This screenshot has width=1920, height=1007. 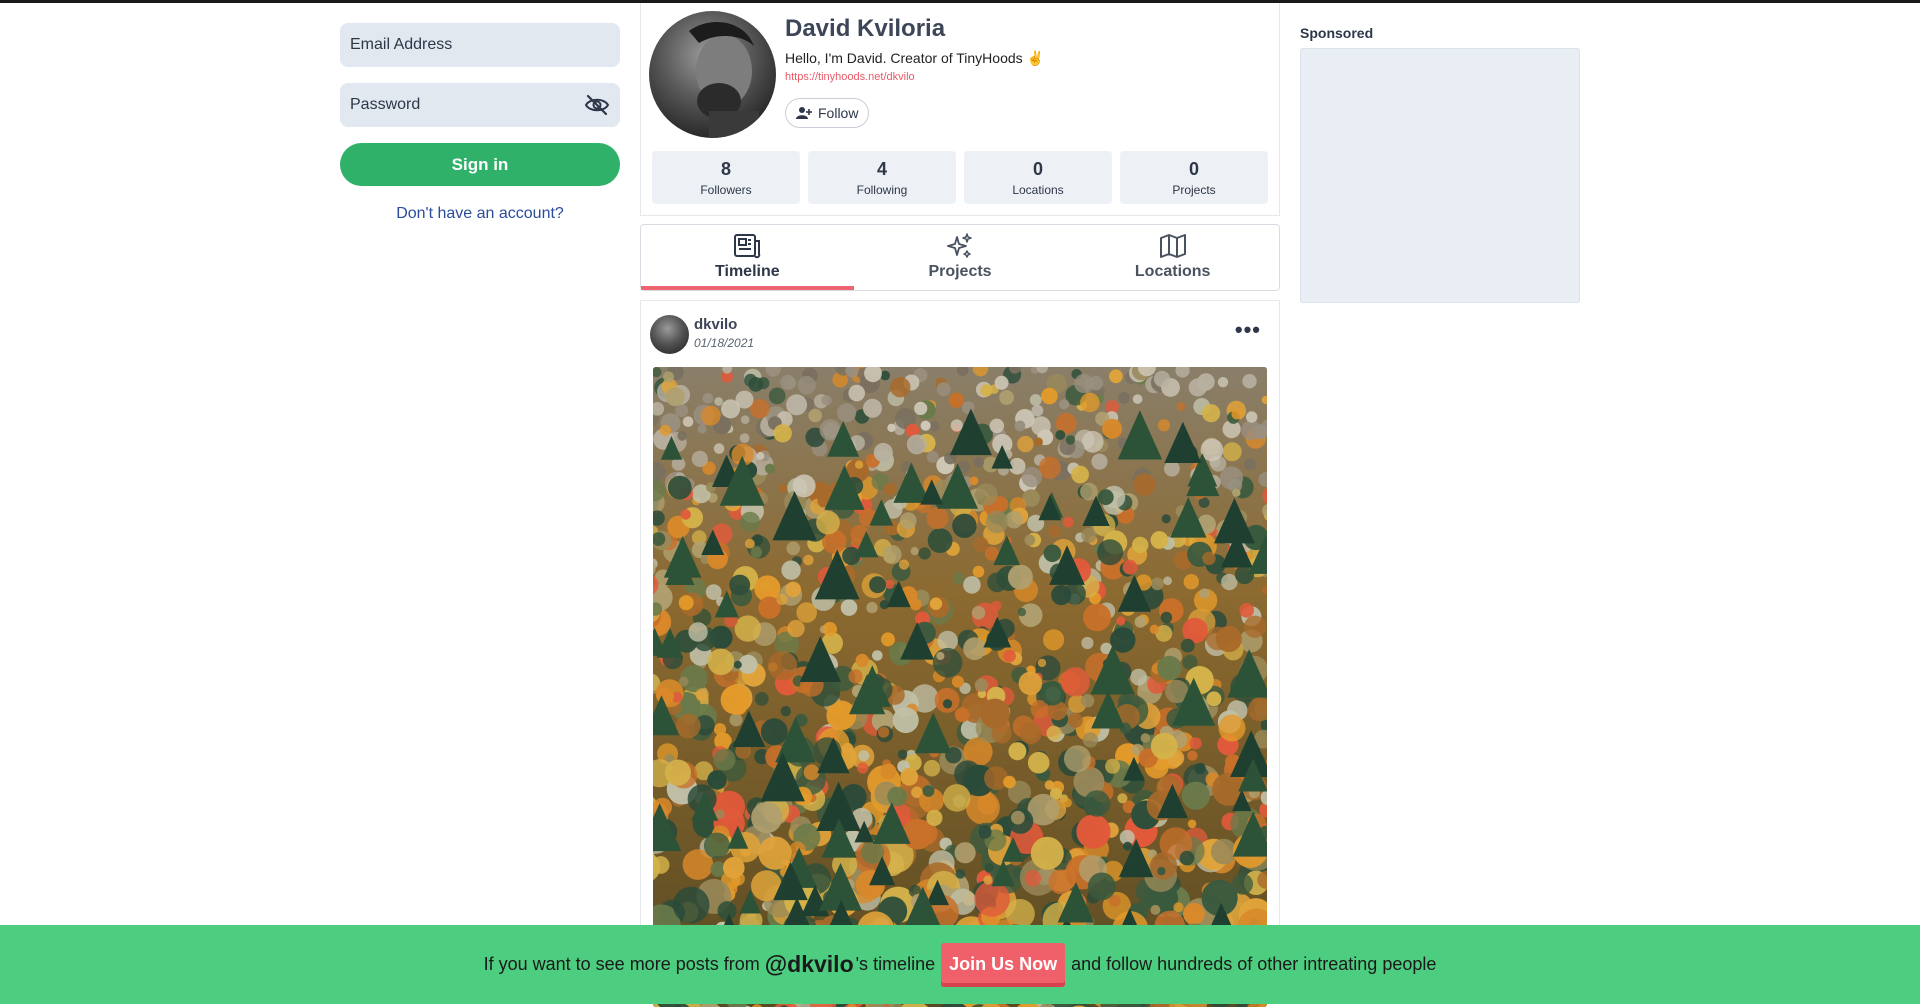 What do you see at coordinates (1193, 190) in the screenshot?
I see `stat-label: Projects` at bounding box center [1193, 190].